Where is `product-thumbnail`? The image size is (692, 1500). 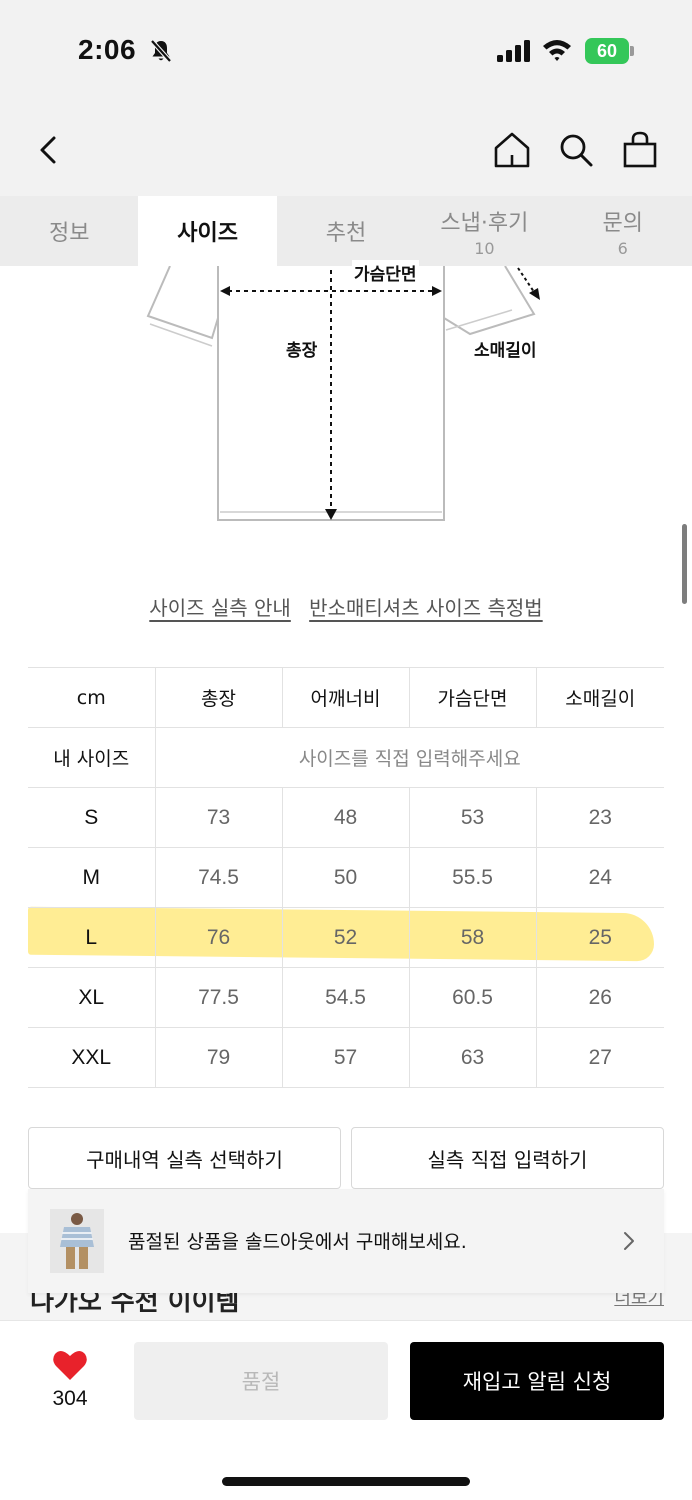 product-thumbnail is located at coordinates (77, 1241).